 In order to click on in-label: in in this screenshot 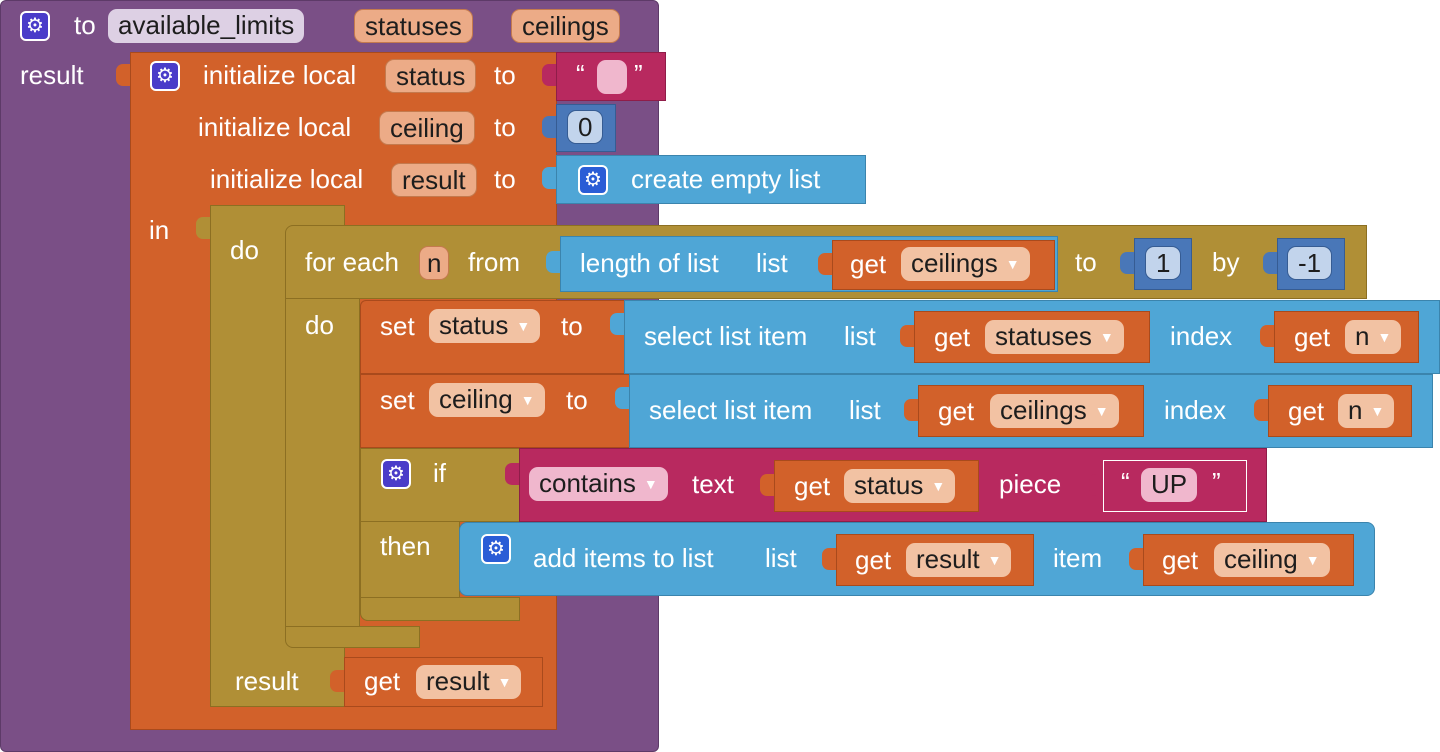, I will do `click(159, 230)`.